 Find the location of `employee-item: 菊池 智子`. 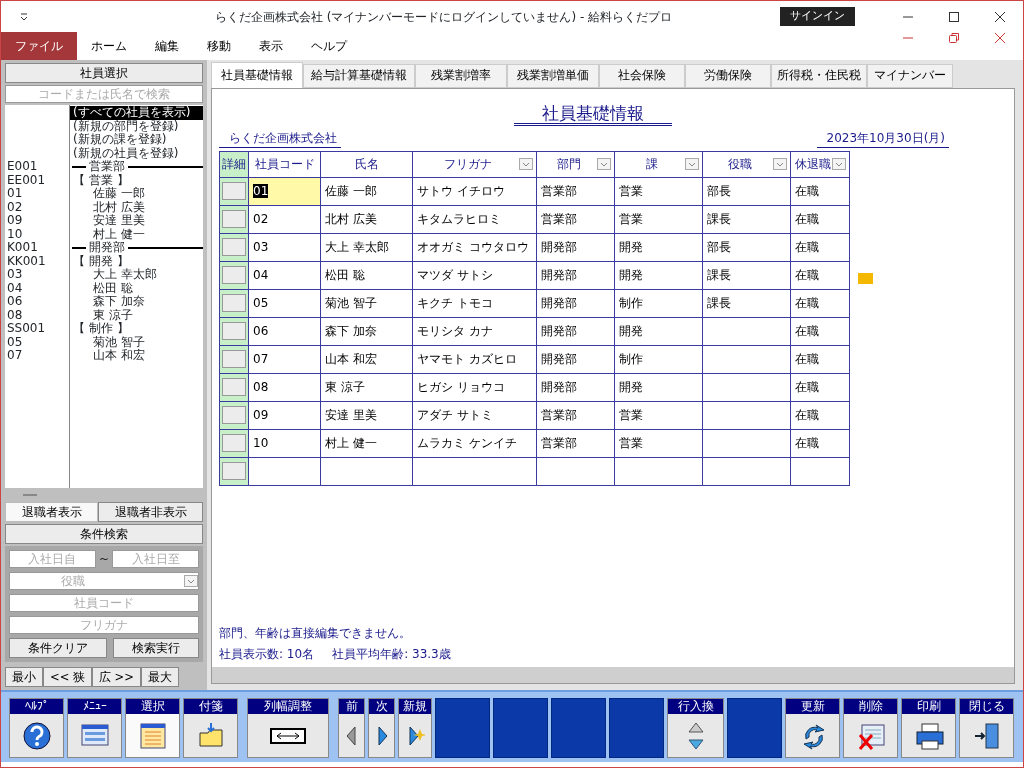

employee-item: 菊池 智子 is located at coordinates (107, 342).